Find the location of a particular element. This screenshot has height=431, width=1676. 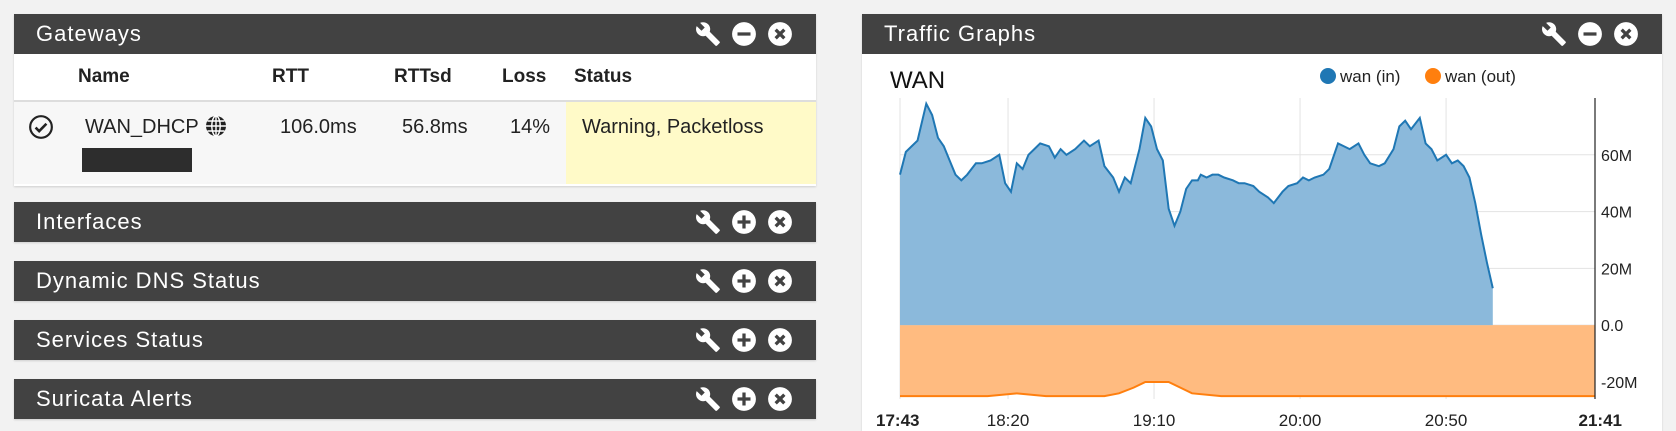

traffic-graphs-header: Traffic Graphs is located at coordinates (1262, 34).